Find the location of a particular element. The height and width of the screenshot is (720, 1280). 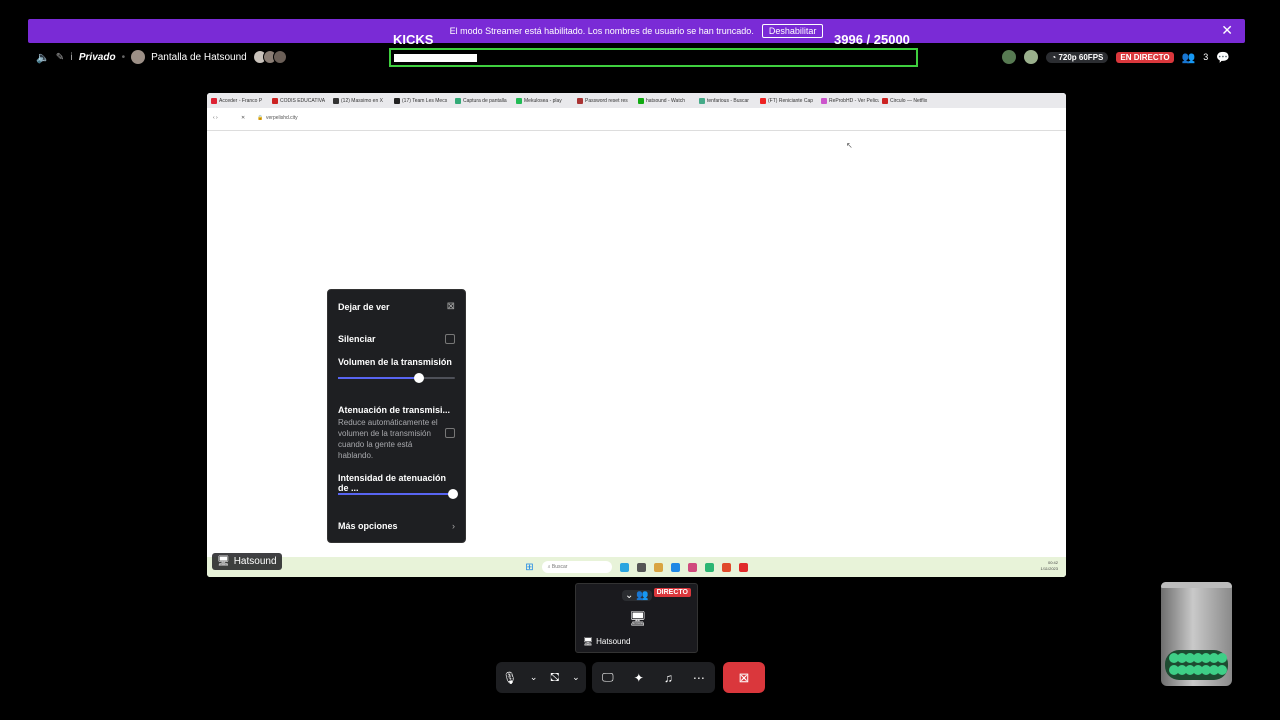

viewers-icon: 👥 is located at coordinates (1189, 57).